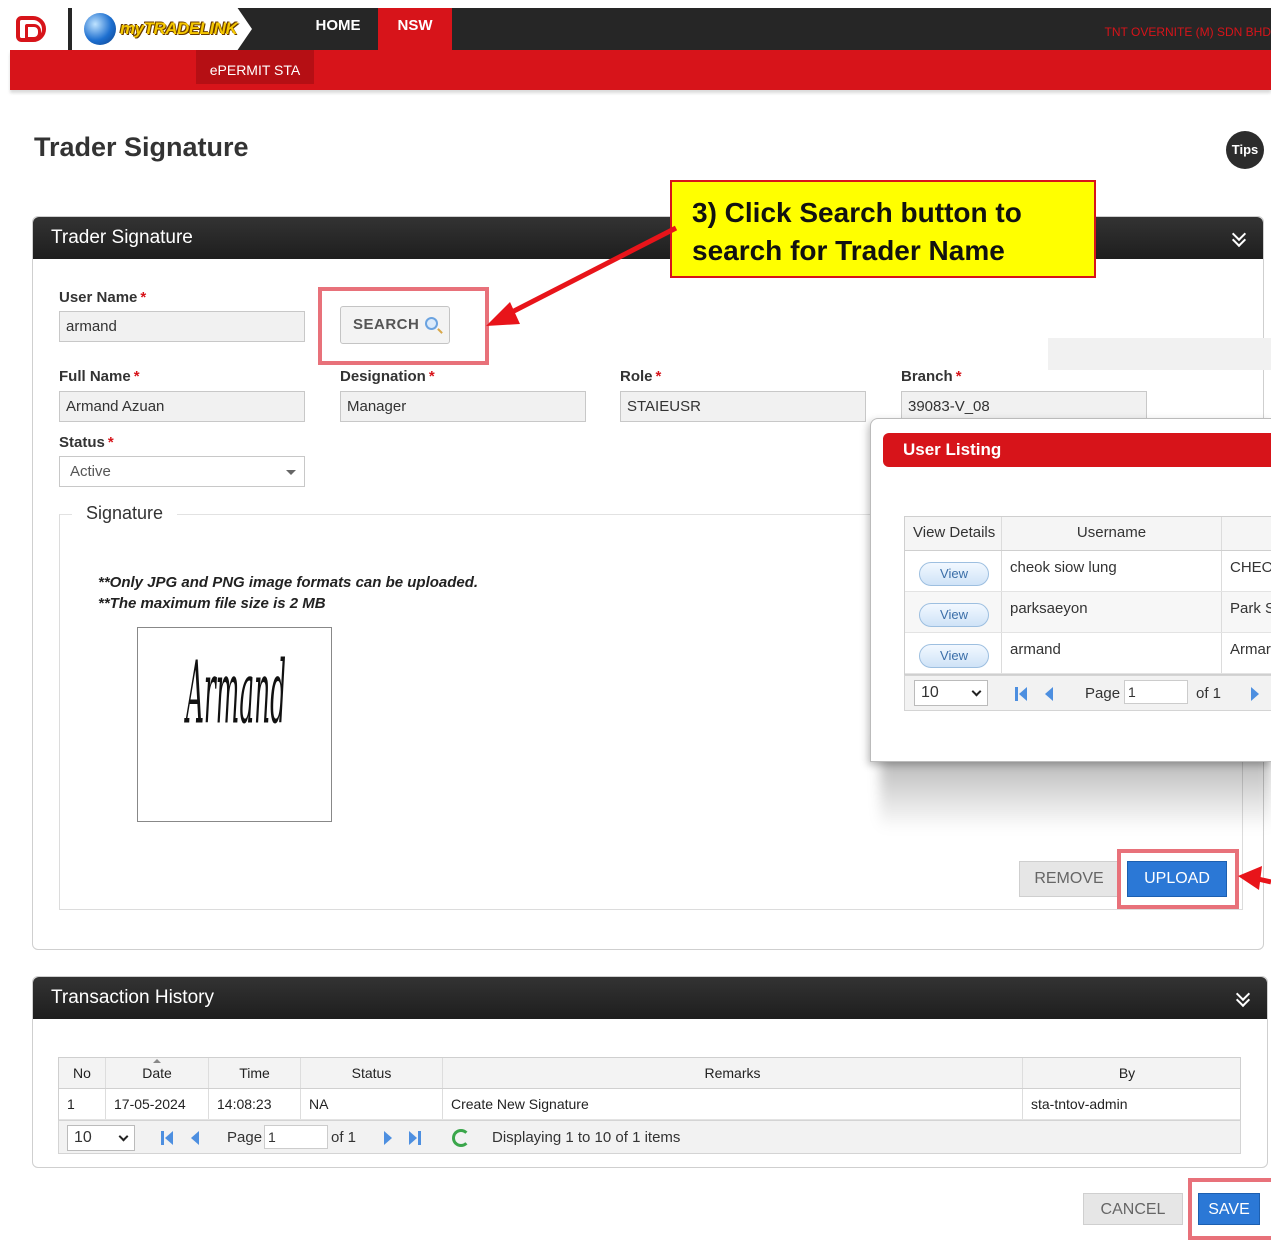  I want to click on arrow-to-upload-icon, so click(1254, 878).